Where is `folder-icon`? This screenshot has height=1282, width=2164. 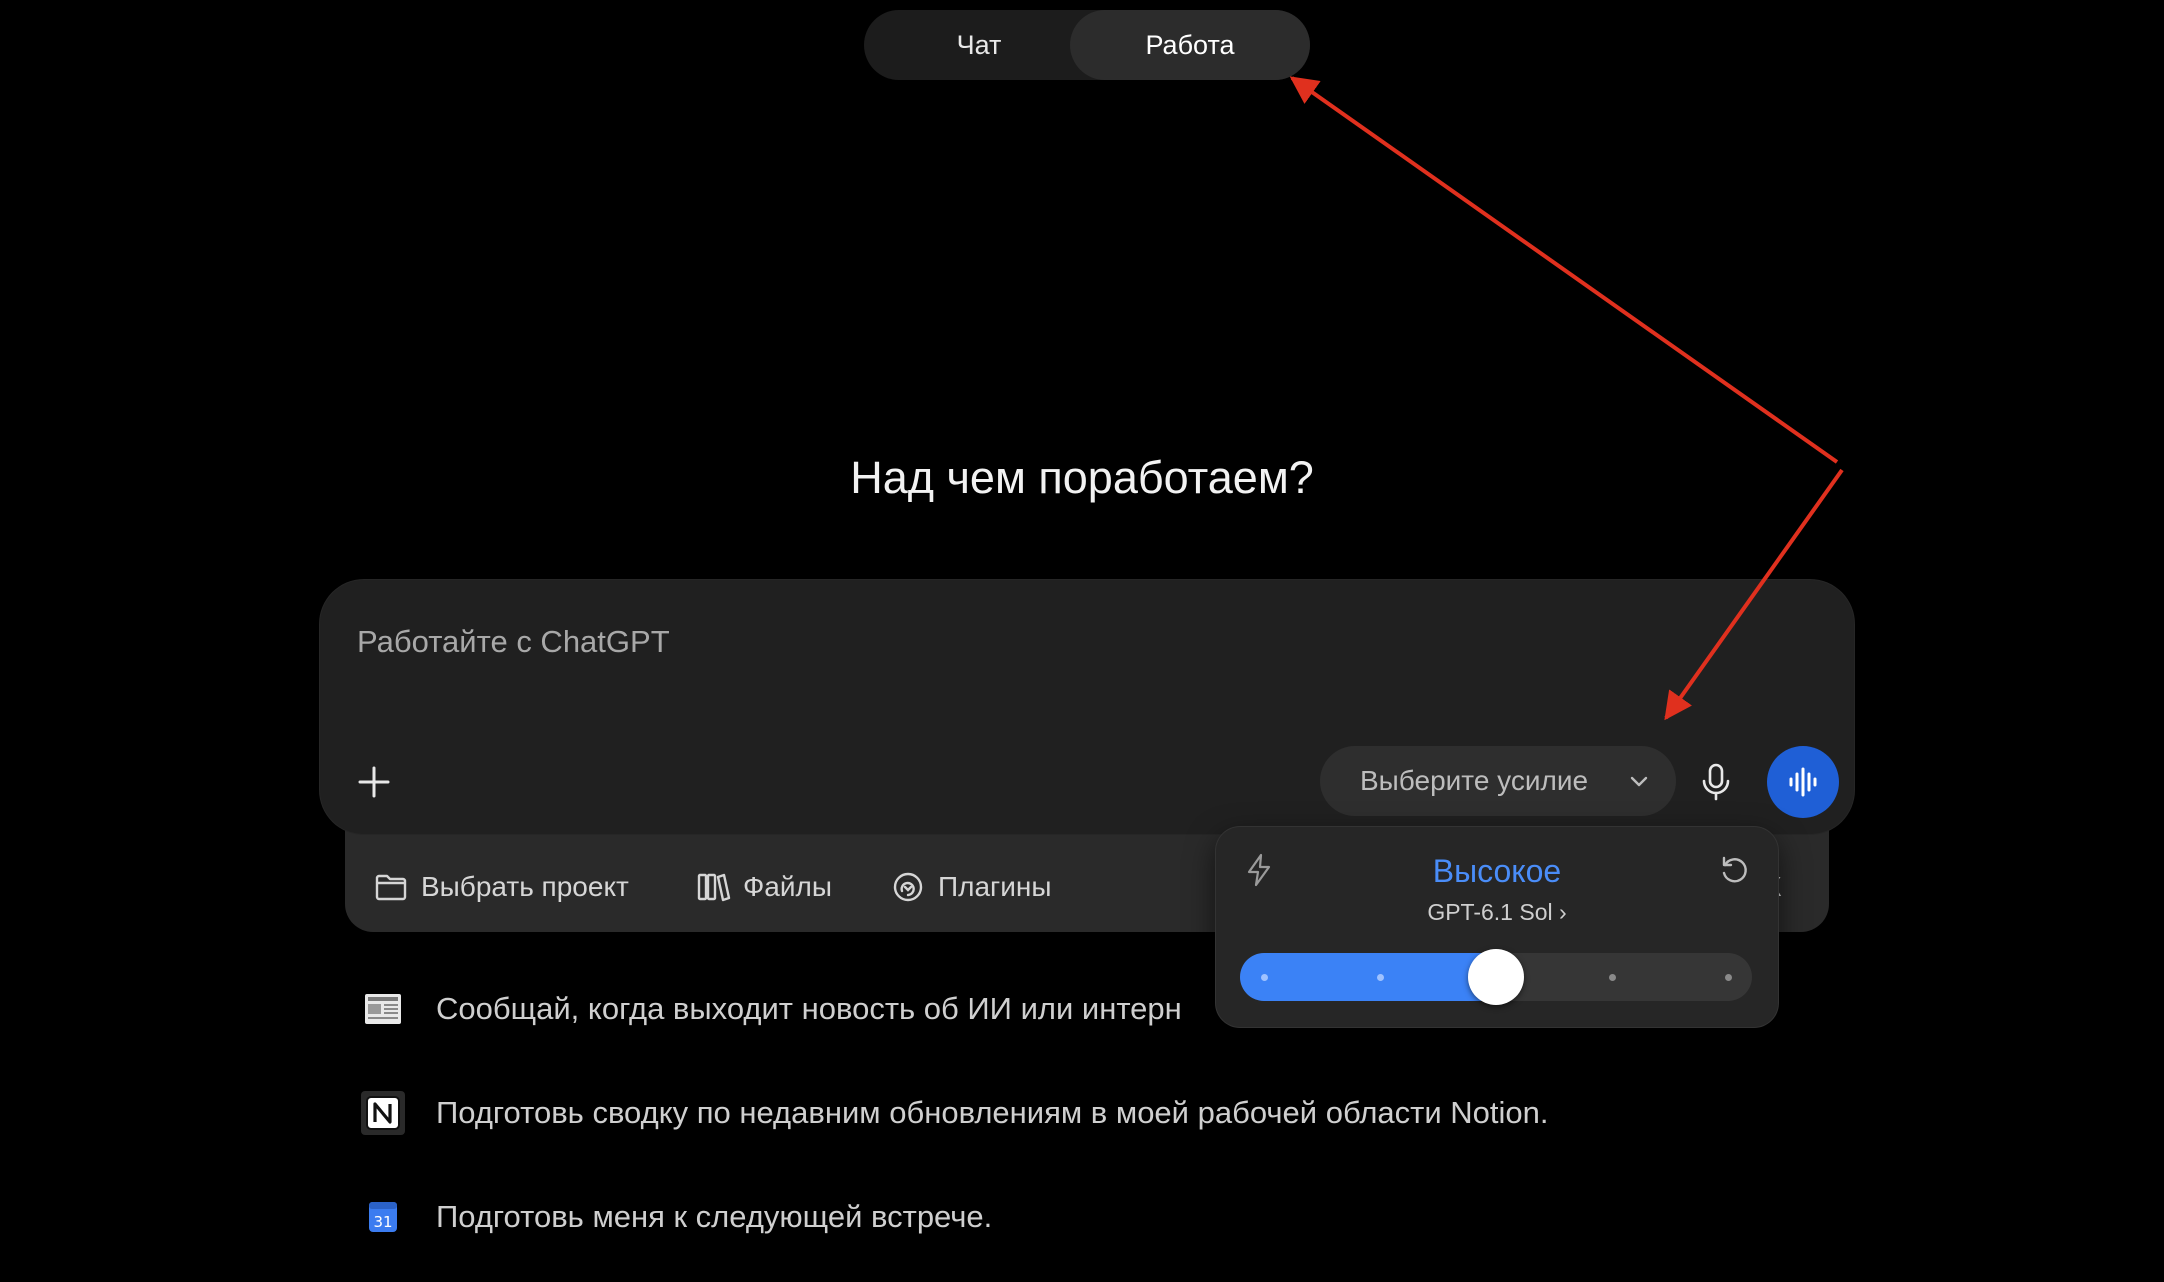 folder-icon is located at coordinates (391, 887).